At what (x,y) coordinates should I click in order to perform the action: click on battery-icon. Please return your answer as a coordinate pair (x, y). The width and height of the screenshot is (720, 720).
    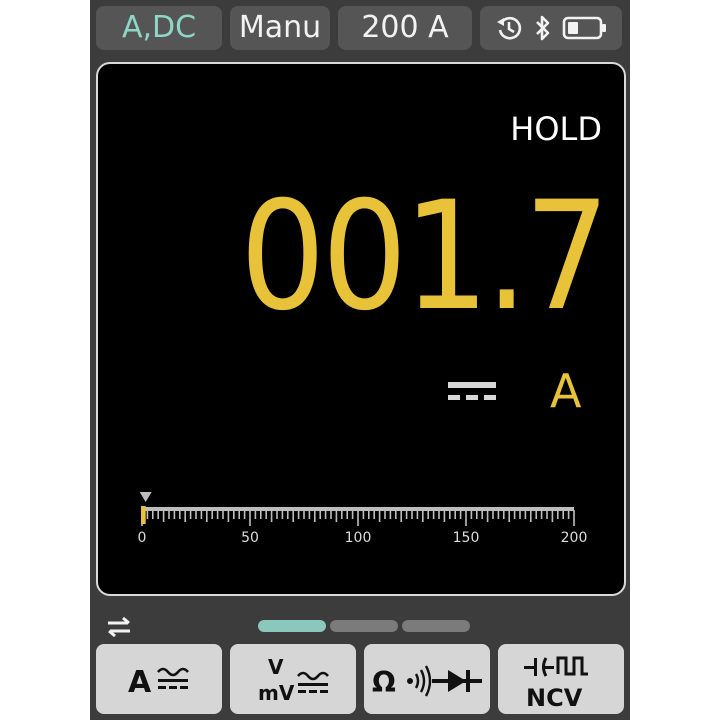
    Looking at the image, I should click on (584, 28).